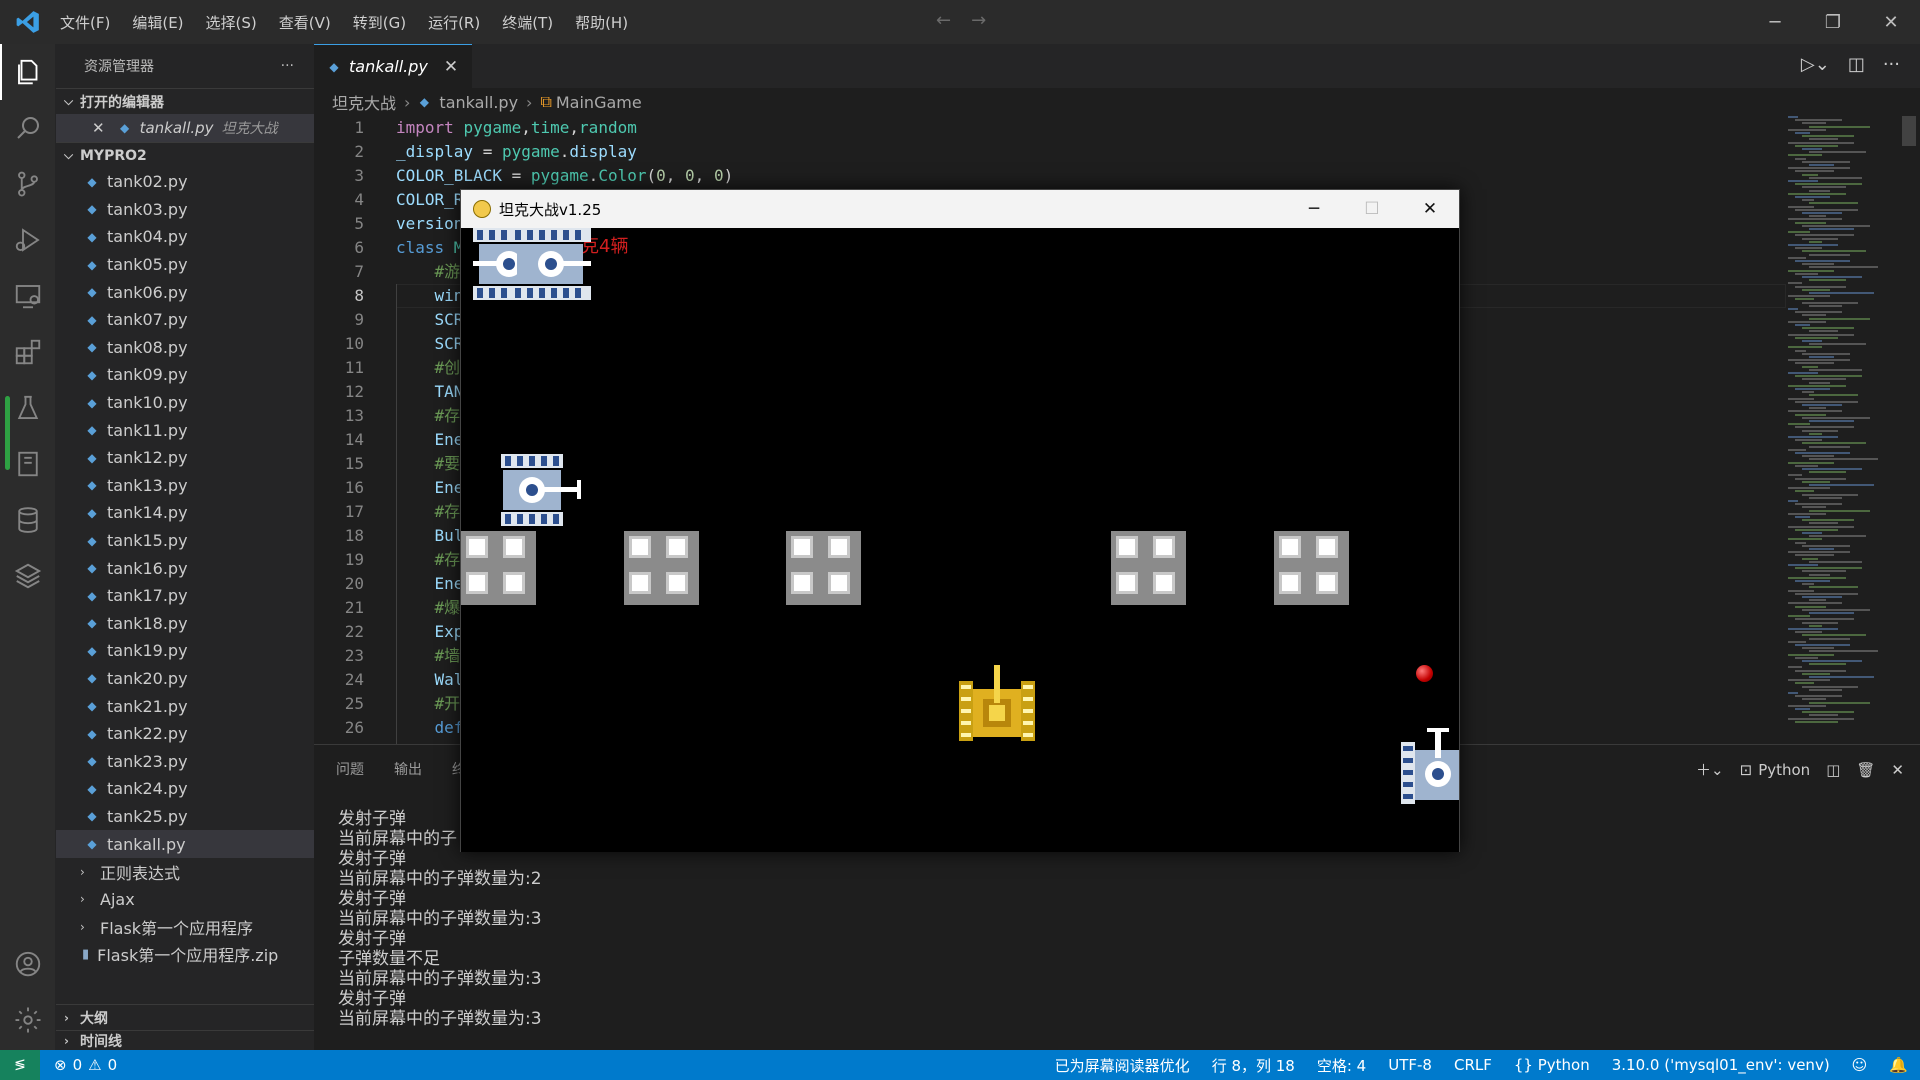 The width and height of the screenshot is (1920, 1080). I want to click on back-arrow-icon: ←, so click(943, 20).